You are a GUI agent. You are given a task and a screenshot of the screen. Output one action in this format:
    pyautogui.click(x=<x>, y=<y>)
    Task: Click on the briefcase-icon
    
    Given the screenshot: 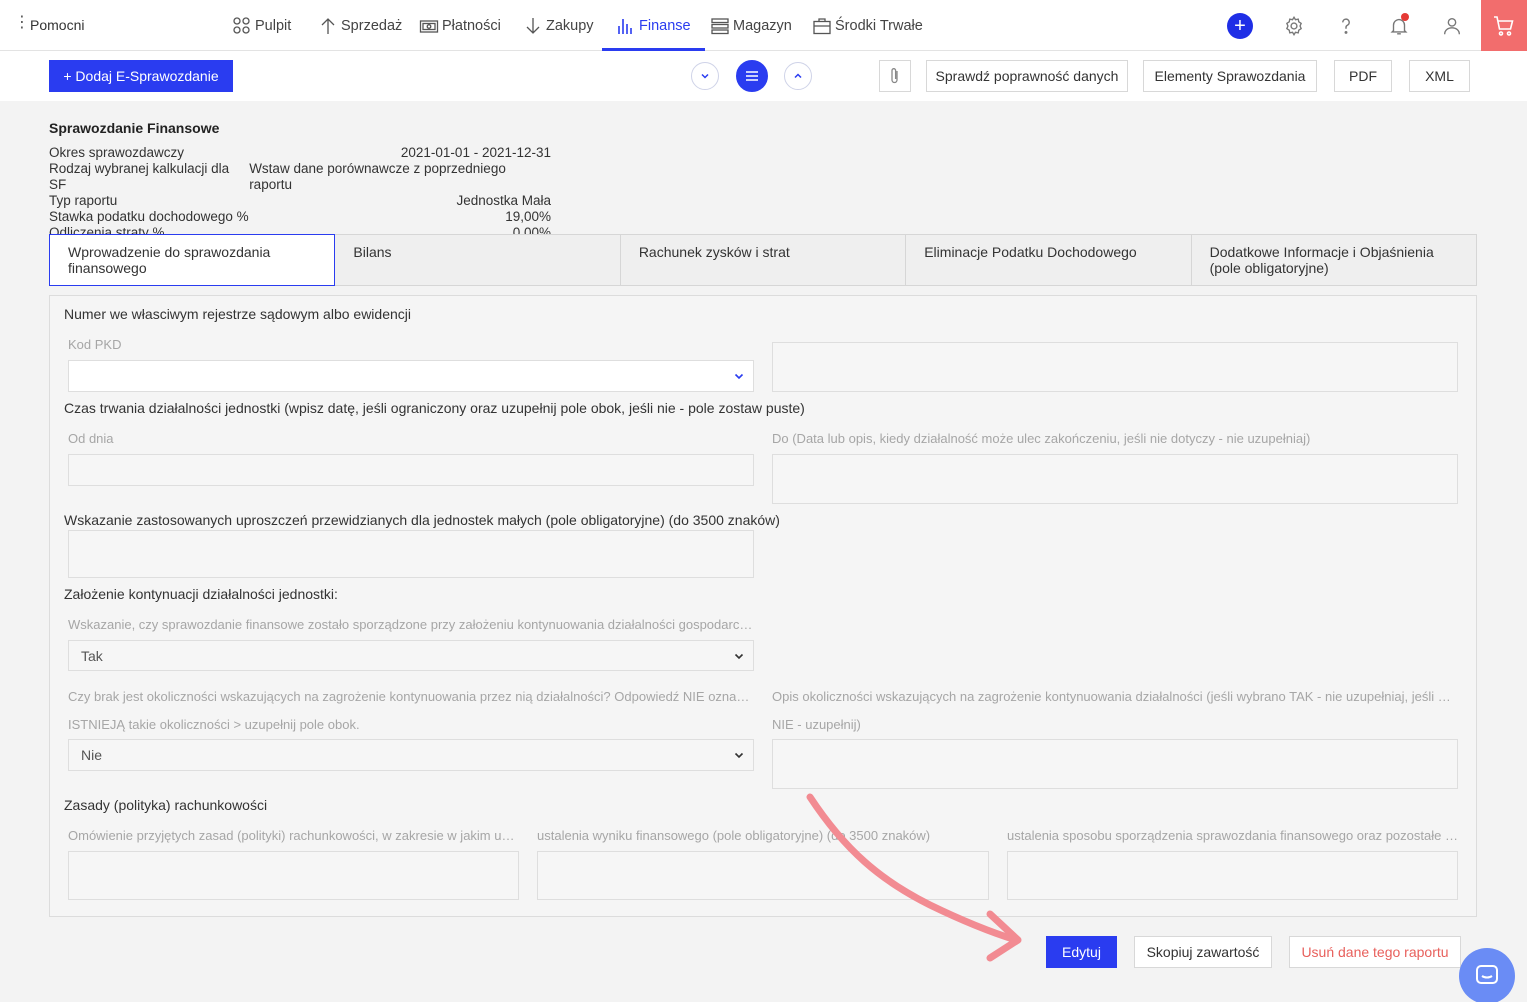 What is the action you would take?
    pyautogui.click(x=822, y=25)
    